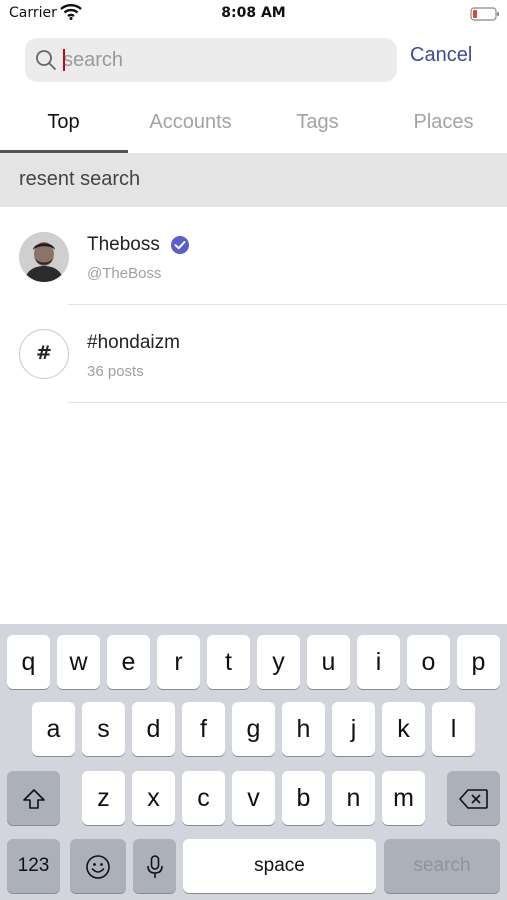 The image size is (507, 900). Describe the element at coordinates (103, 729) in the screenshot. I see `key-s: s` at that location.